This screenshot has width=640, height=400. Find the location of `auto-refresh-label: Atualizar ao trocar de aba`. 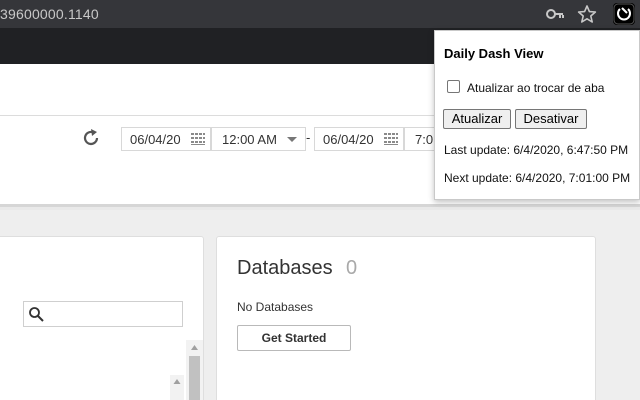

auto-refresh-label: Atualizar ao trocar de aba is located at coordinates (535, 88).